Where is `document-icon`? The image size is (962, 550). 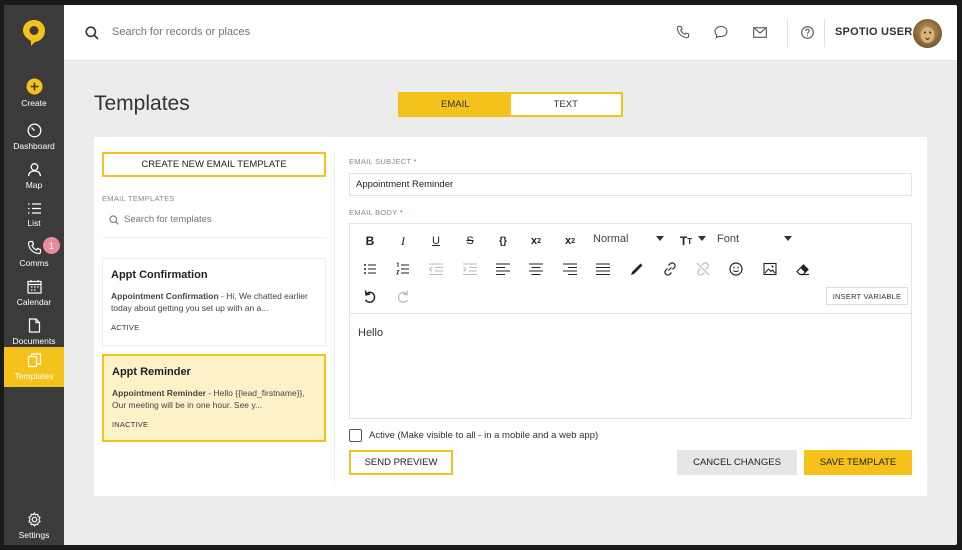
document-icon is located at coordinates (34, 325).